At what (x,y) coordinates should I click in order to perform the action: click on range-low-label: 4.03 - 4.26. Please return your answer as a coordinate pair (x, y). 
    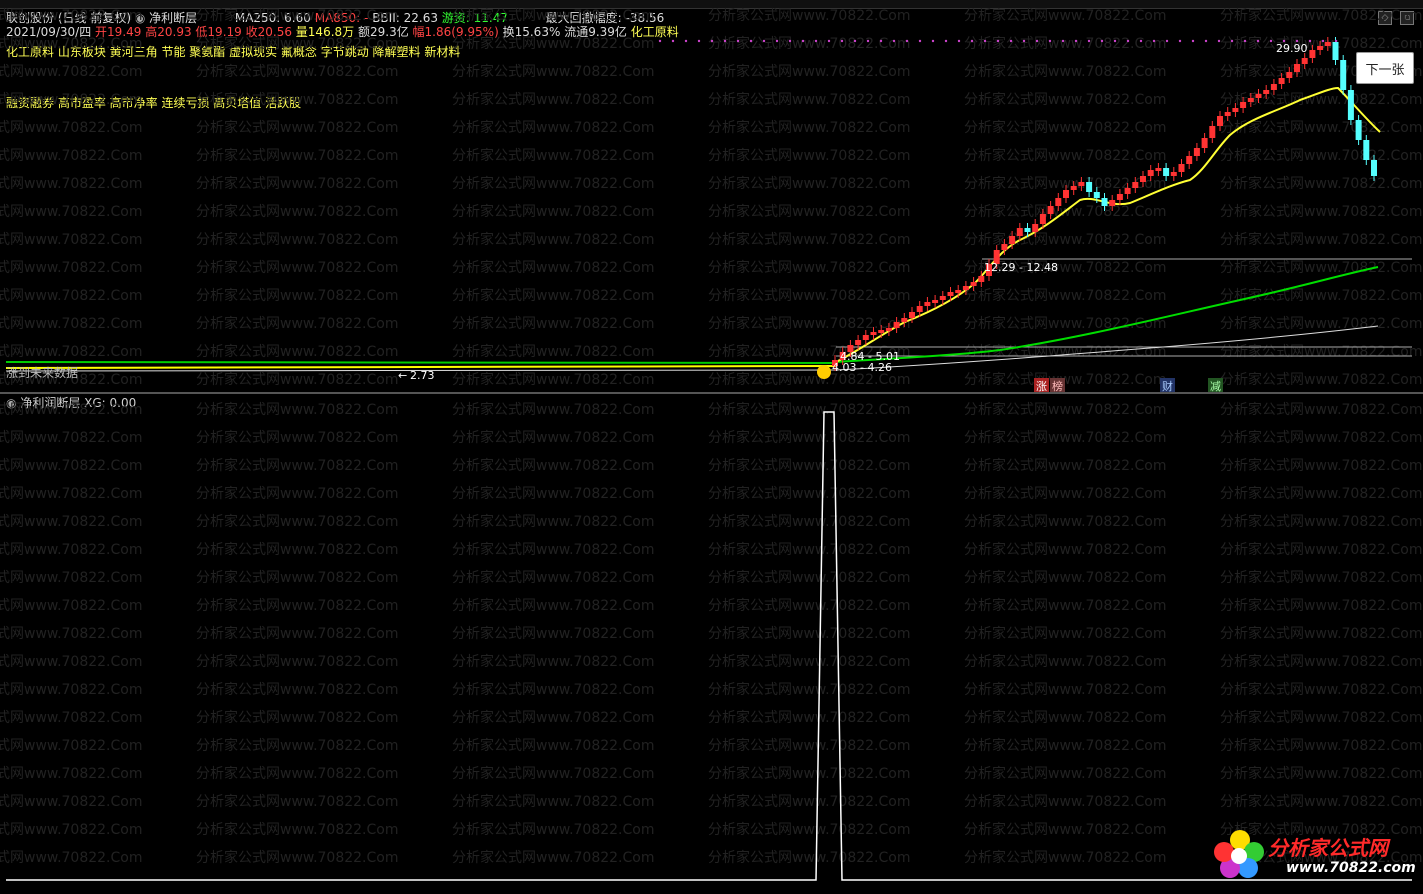
    Looking at the image, I should click on (862, 367).